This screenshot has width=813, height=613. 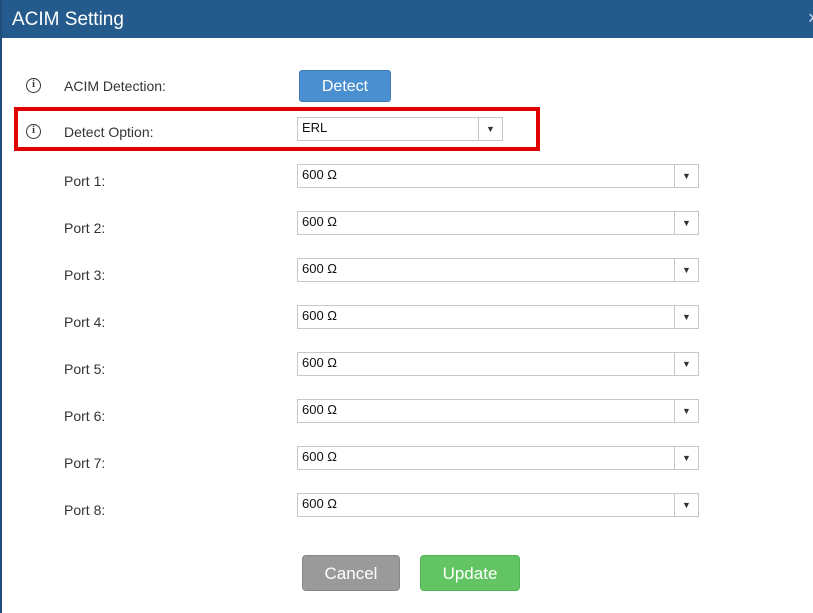 I want to click on port-3-select: 600 Ω ▼, so click(x=498, y=270).